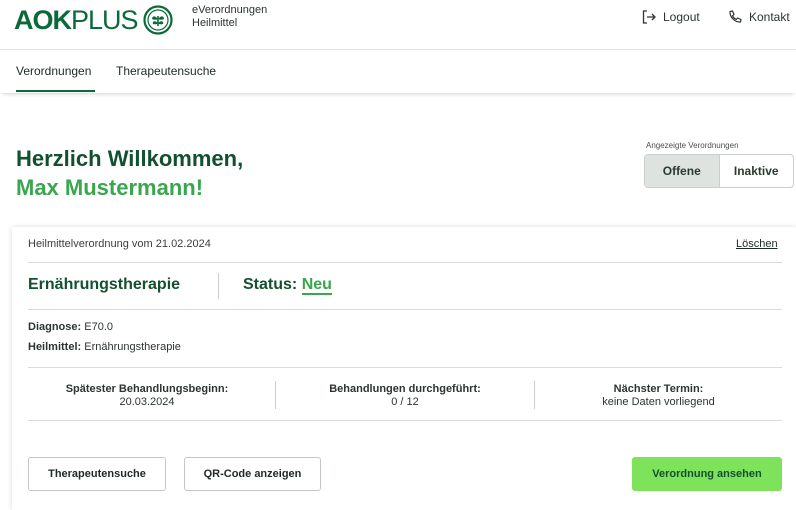 The width and height of the screenshot is (796, 510). I want to click on status-label: Status:, so click(270, 284).